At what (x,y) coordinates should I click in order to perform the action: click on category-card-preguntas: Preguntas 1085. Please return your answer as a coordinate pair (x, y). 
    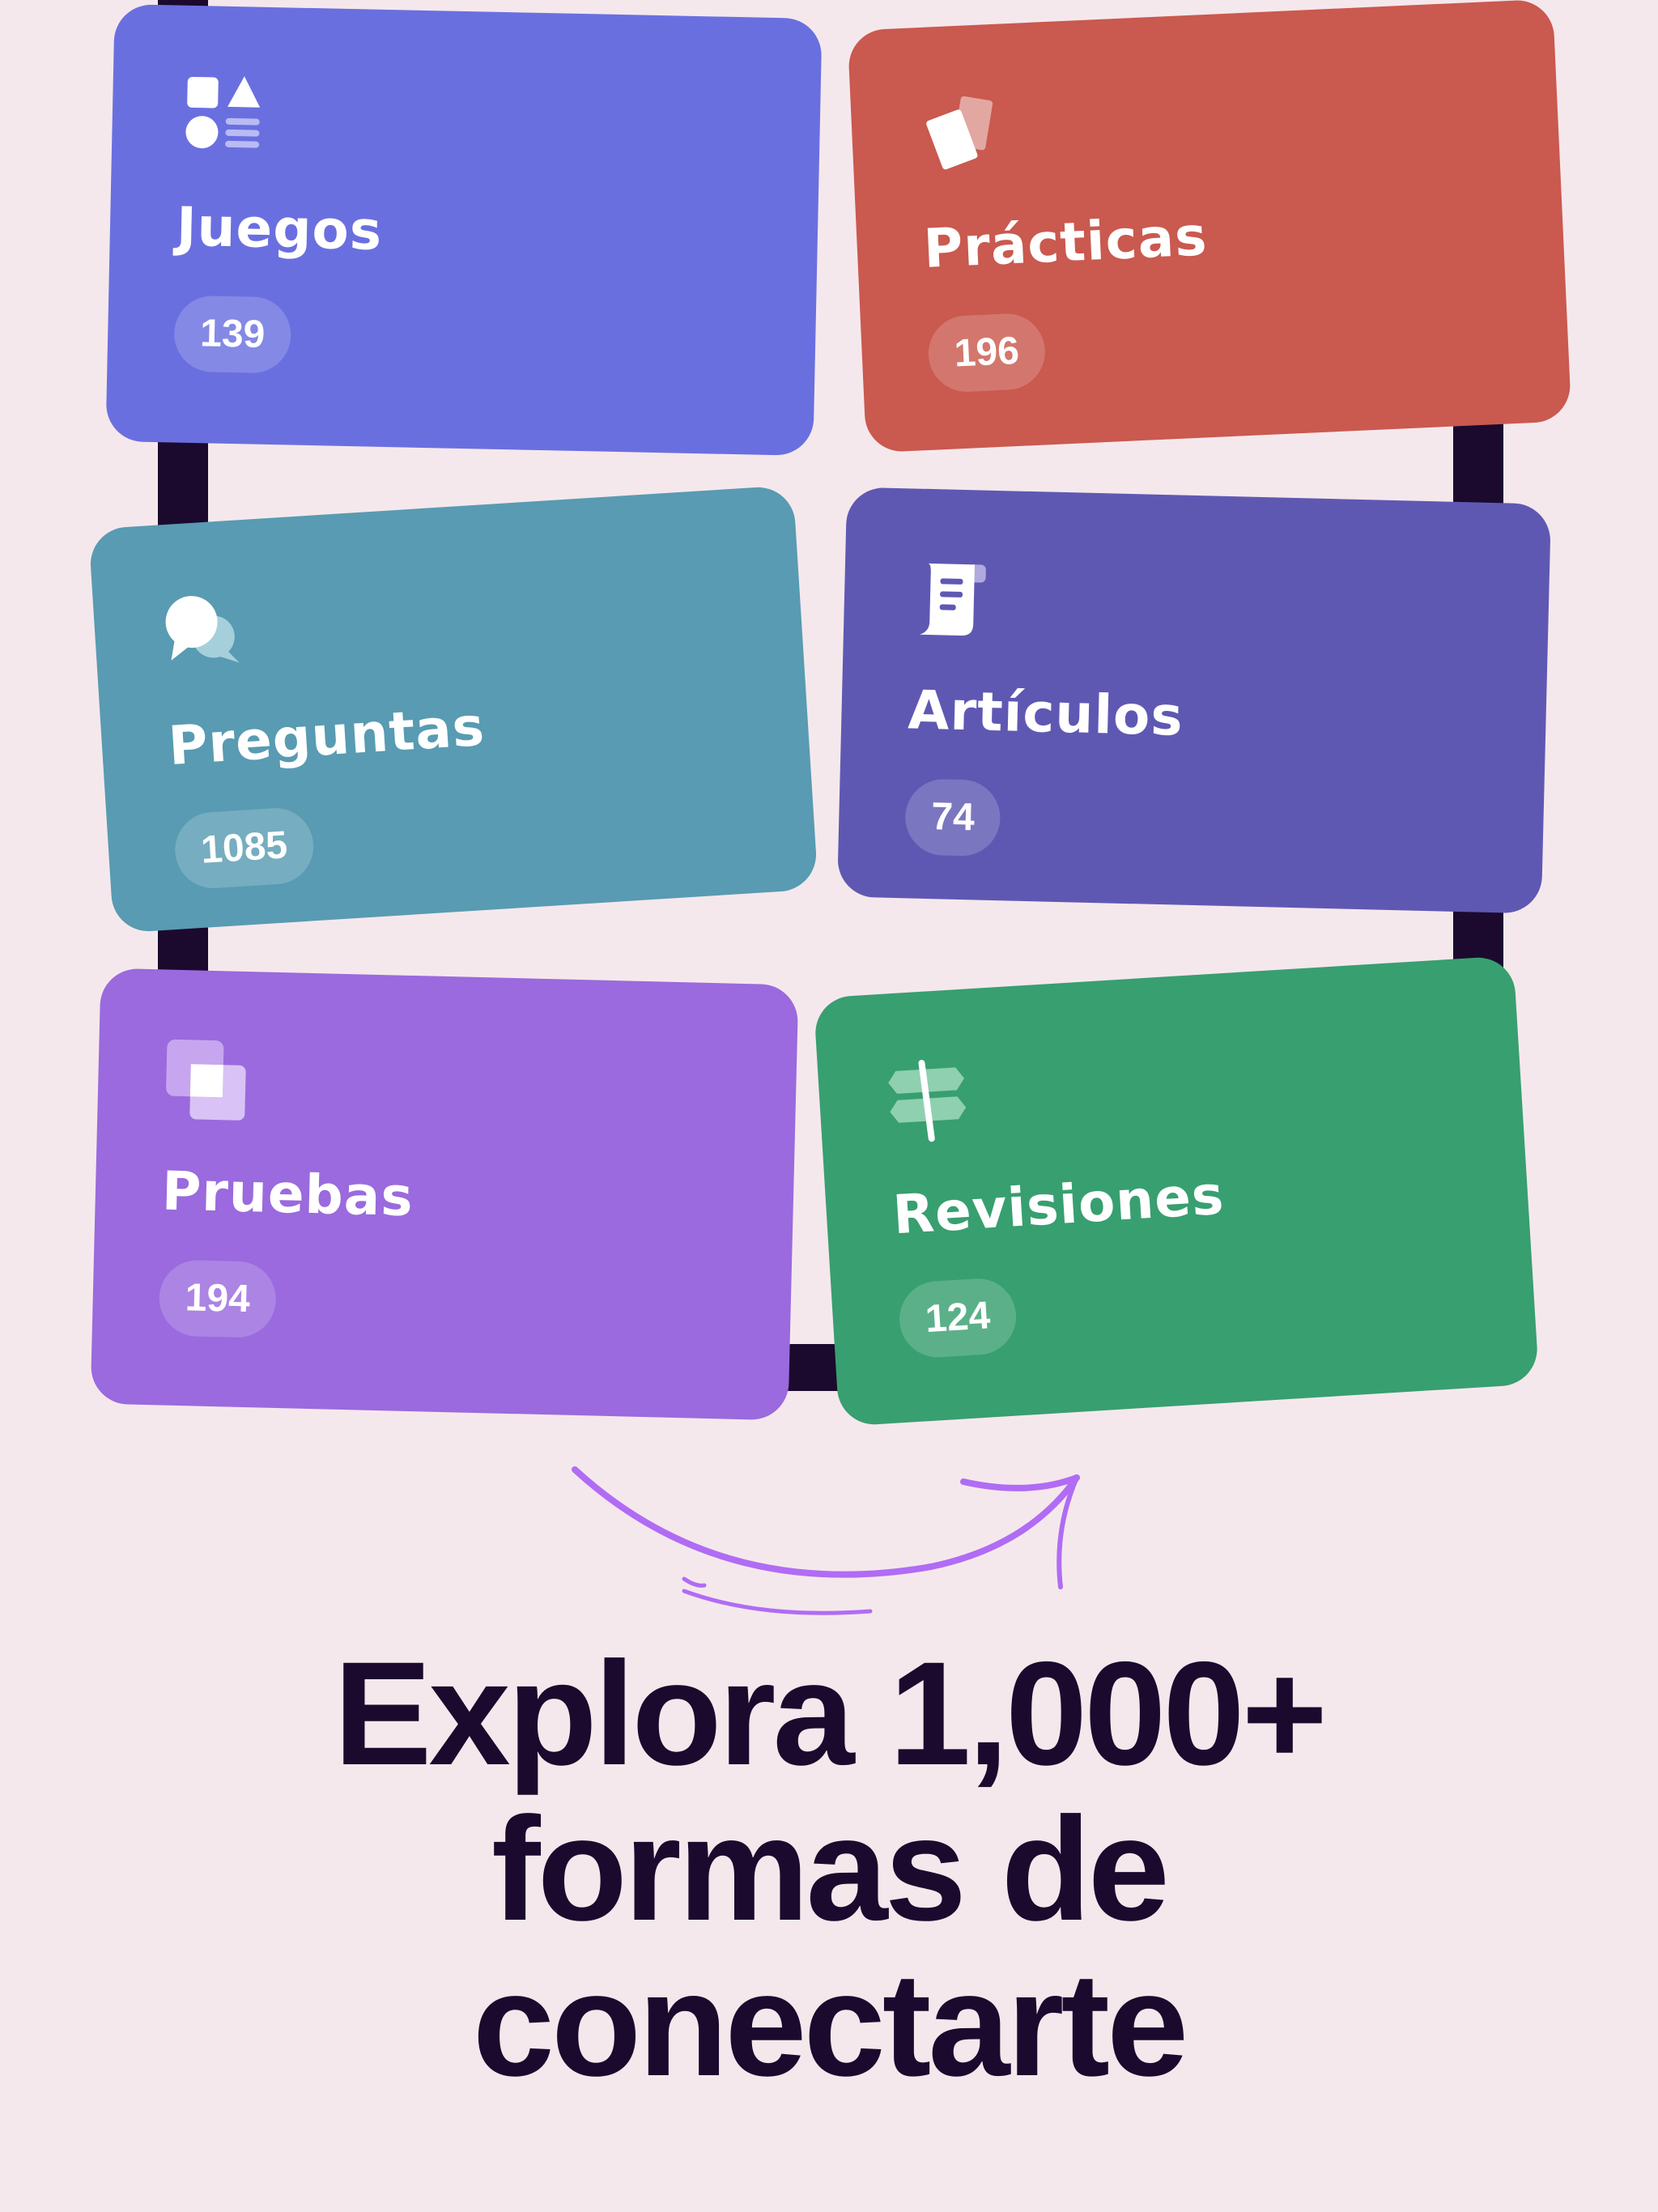
    Looking at the image, I should click on (453, 710).